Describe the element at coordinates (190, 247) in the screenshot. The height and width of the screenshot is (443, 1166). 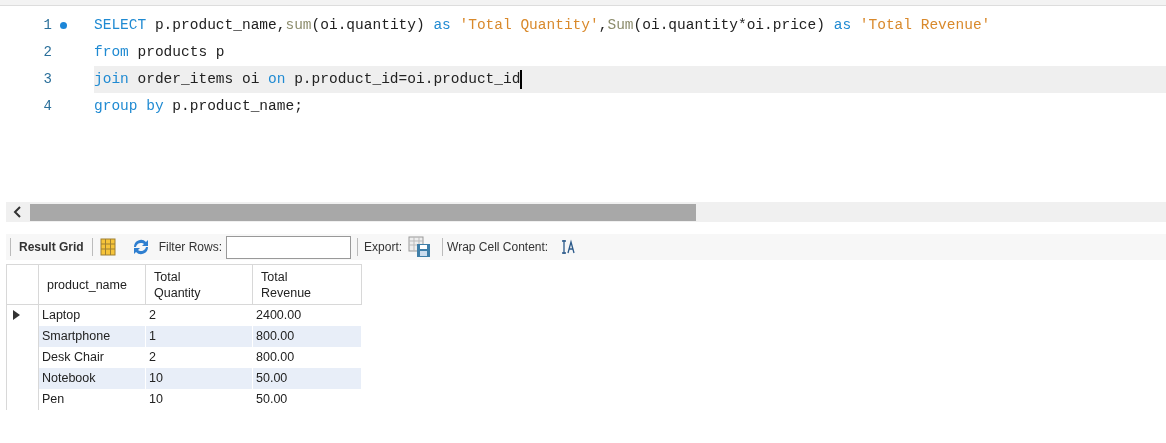
I see `filter-rows-label: Filter Rows:` at that location.